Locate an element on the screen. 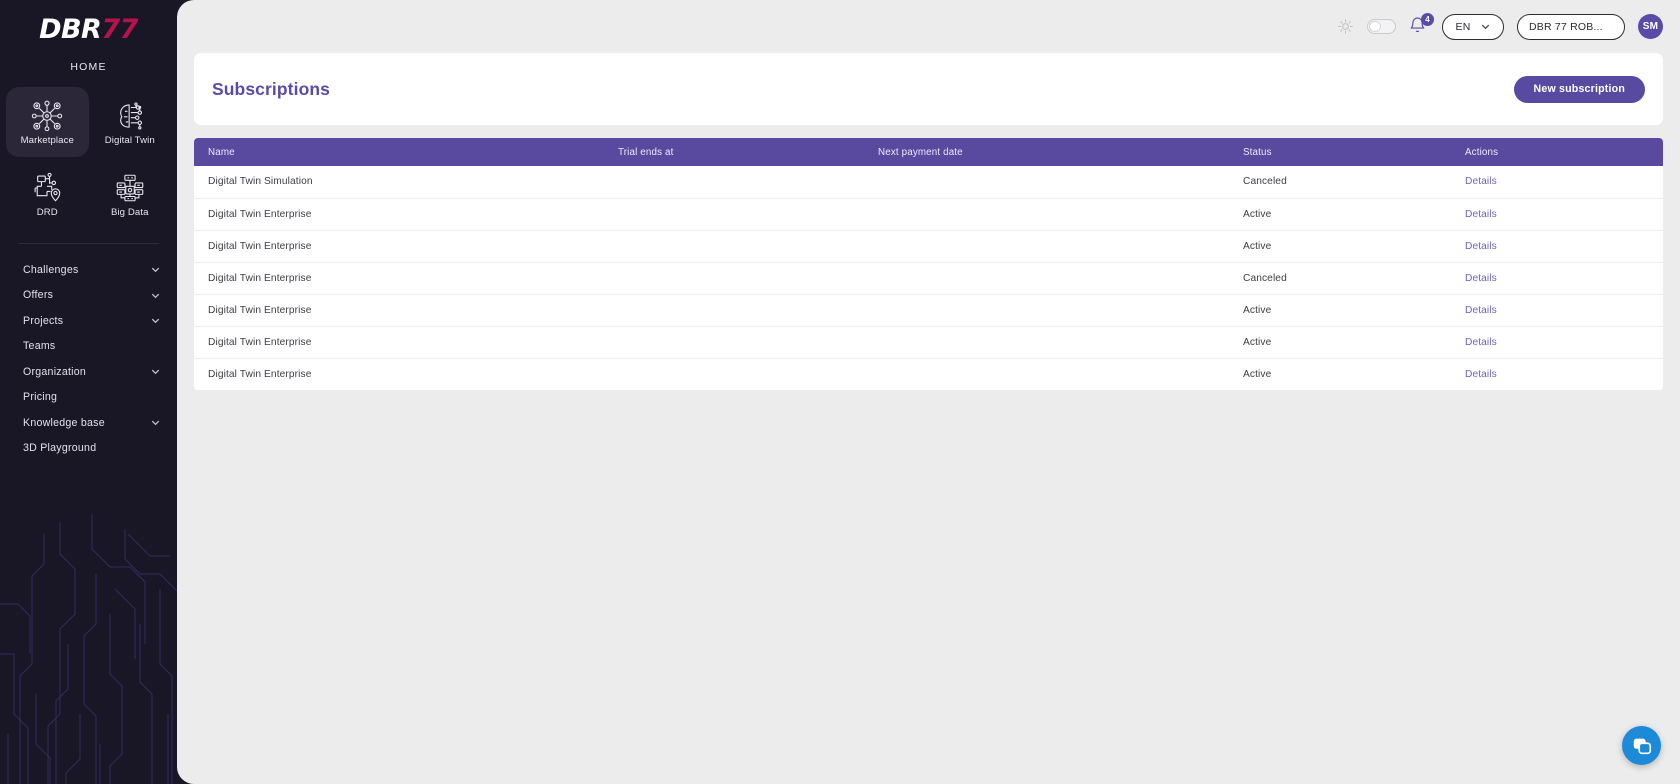 This screenshot has height=784, width=1680. table-row: Digital Twin Simulation Canceled Details is located at coordinates (928, 182).